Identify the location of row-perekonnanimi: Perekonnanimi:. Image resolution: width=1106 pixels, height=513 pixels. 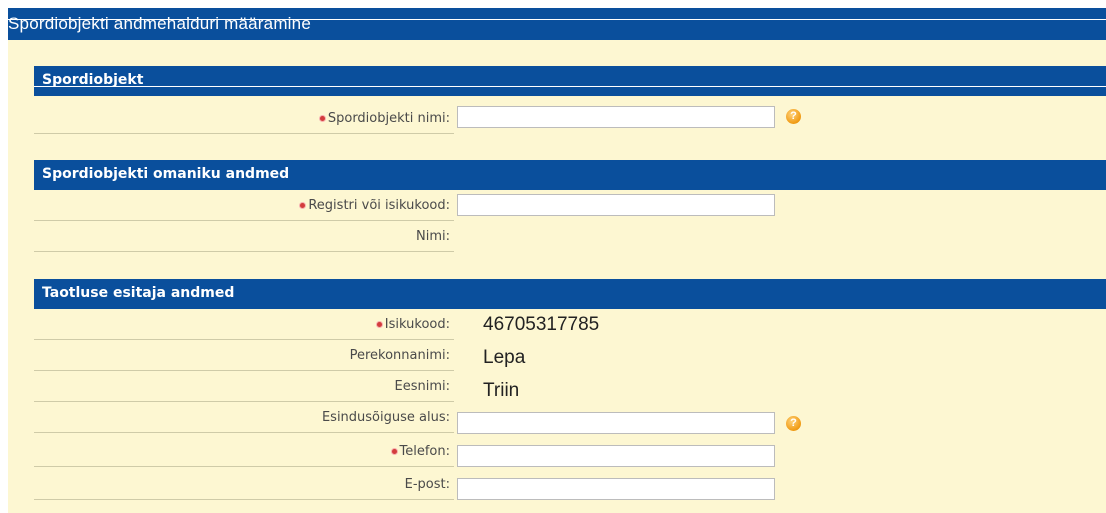
(244, 356).